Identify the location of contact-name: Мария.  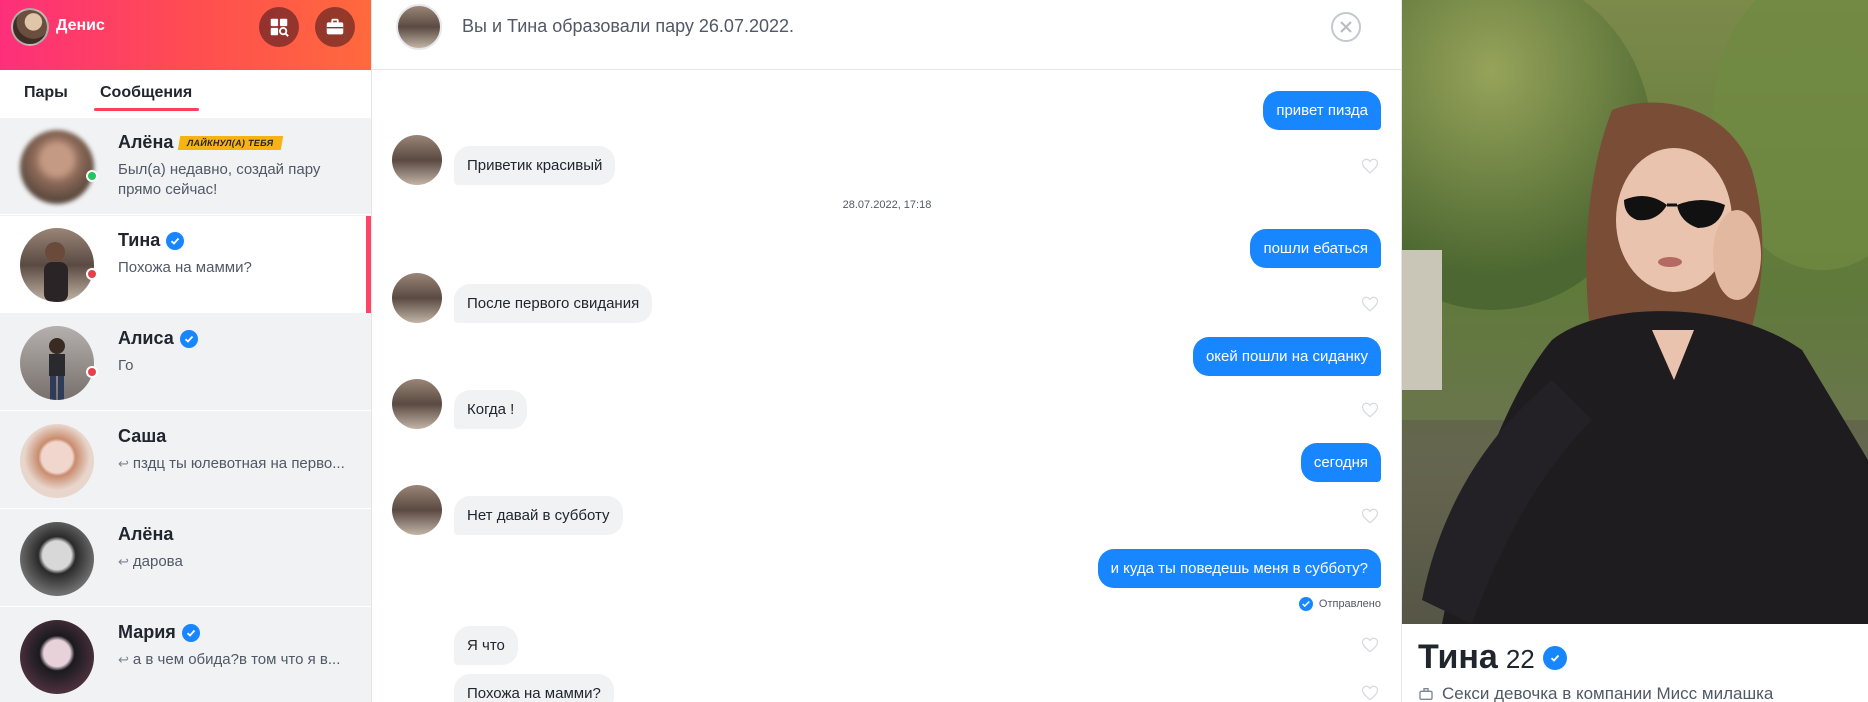
(147, 632).